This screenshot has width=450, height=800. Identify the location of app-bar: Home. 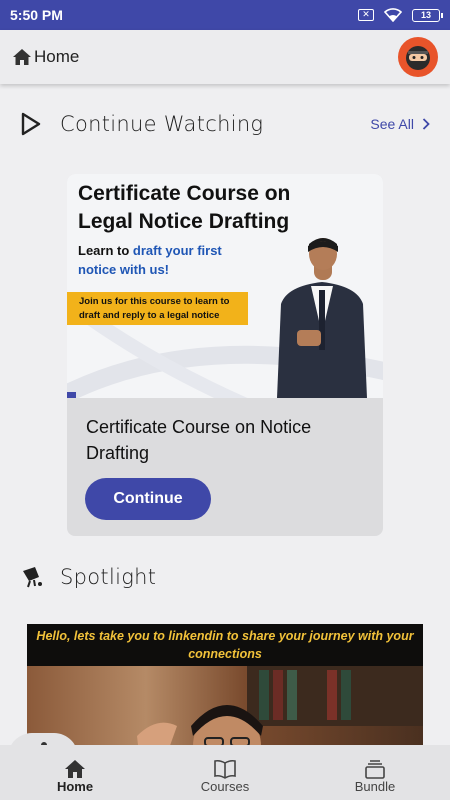
(225, 57).